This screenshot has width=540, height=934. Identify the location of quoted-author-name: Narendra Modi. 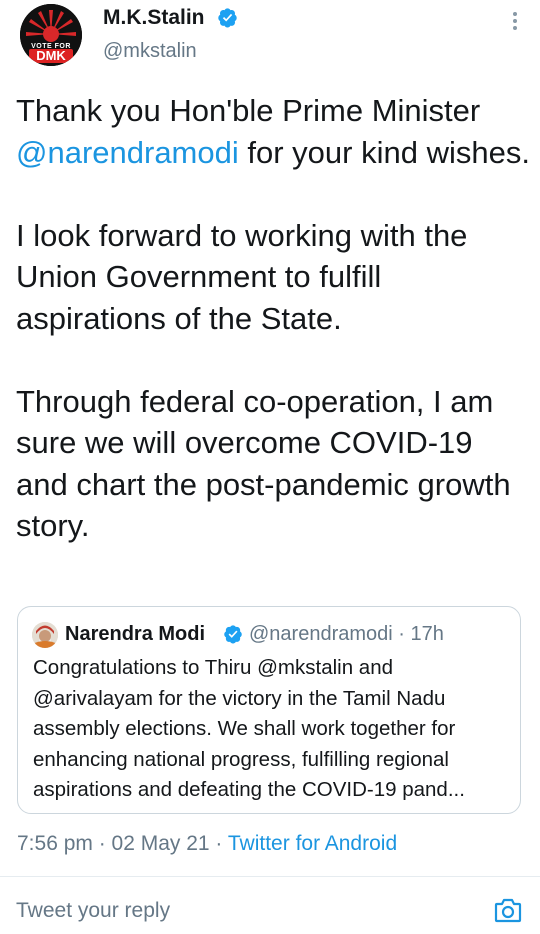
(135, 634).